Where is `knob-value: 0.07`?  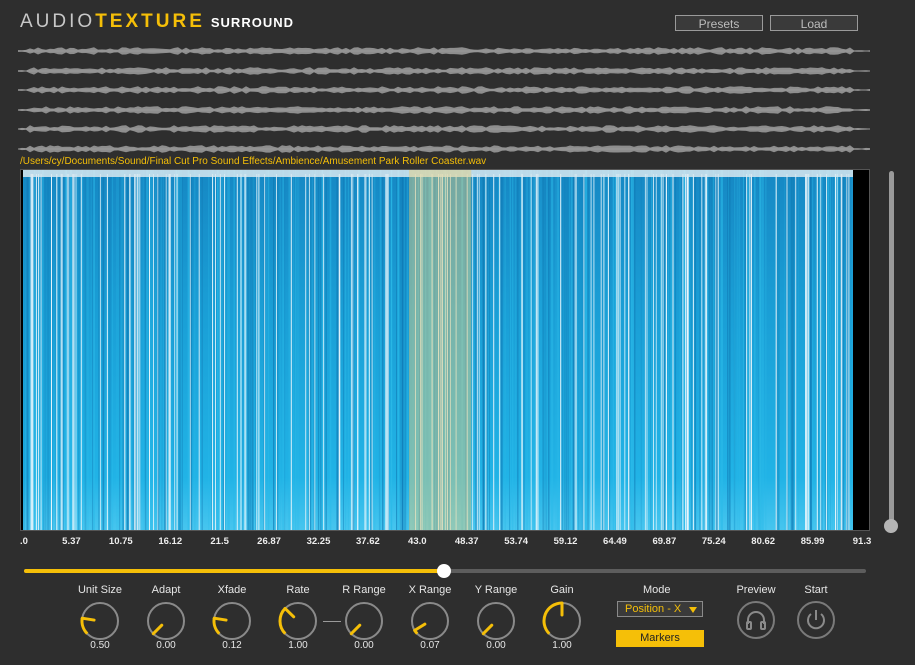 knob-value: 0.07 is located at coordinates (430, 645).